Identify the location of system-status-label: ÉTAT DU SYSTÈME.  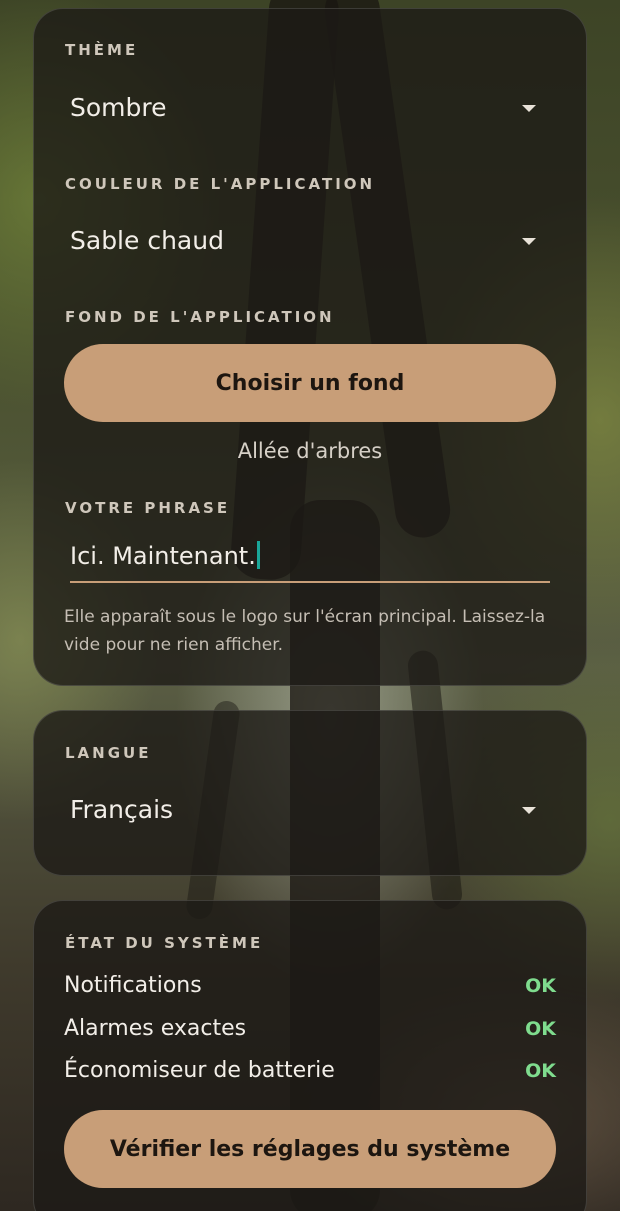
(164, 943).